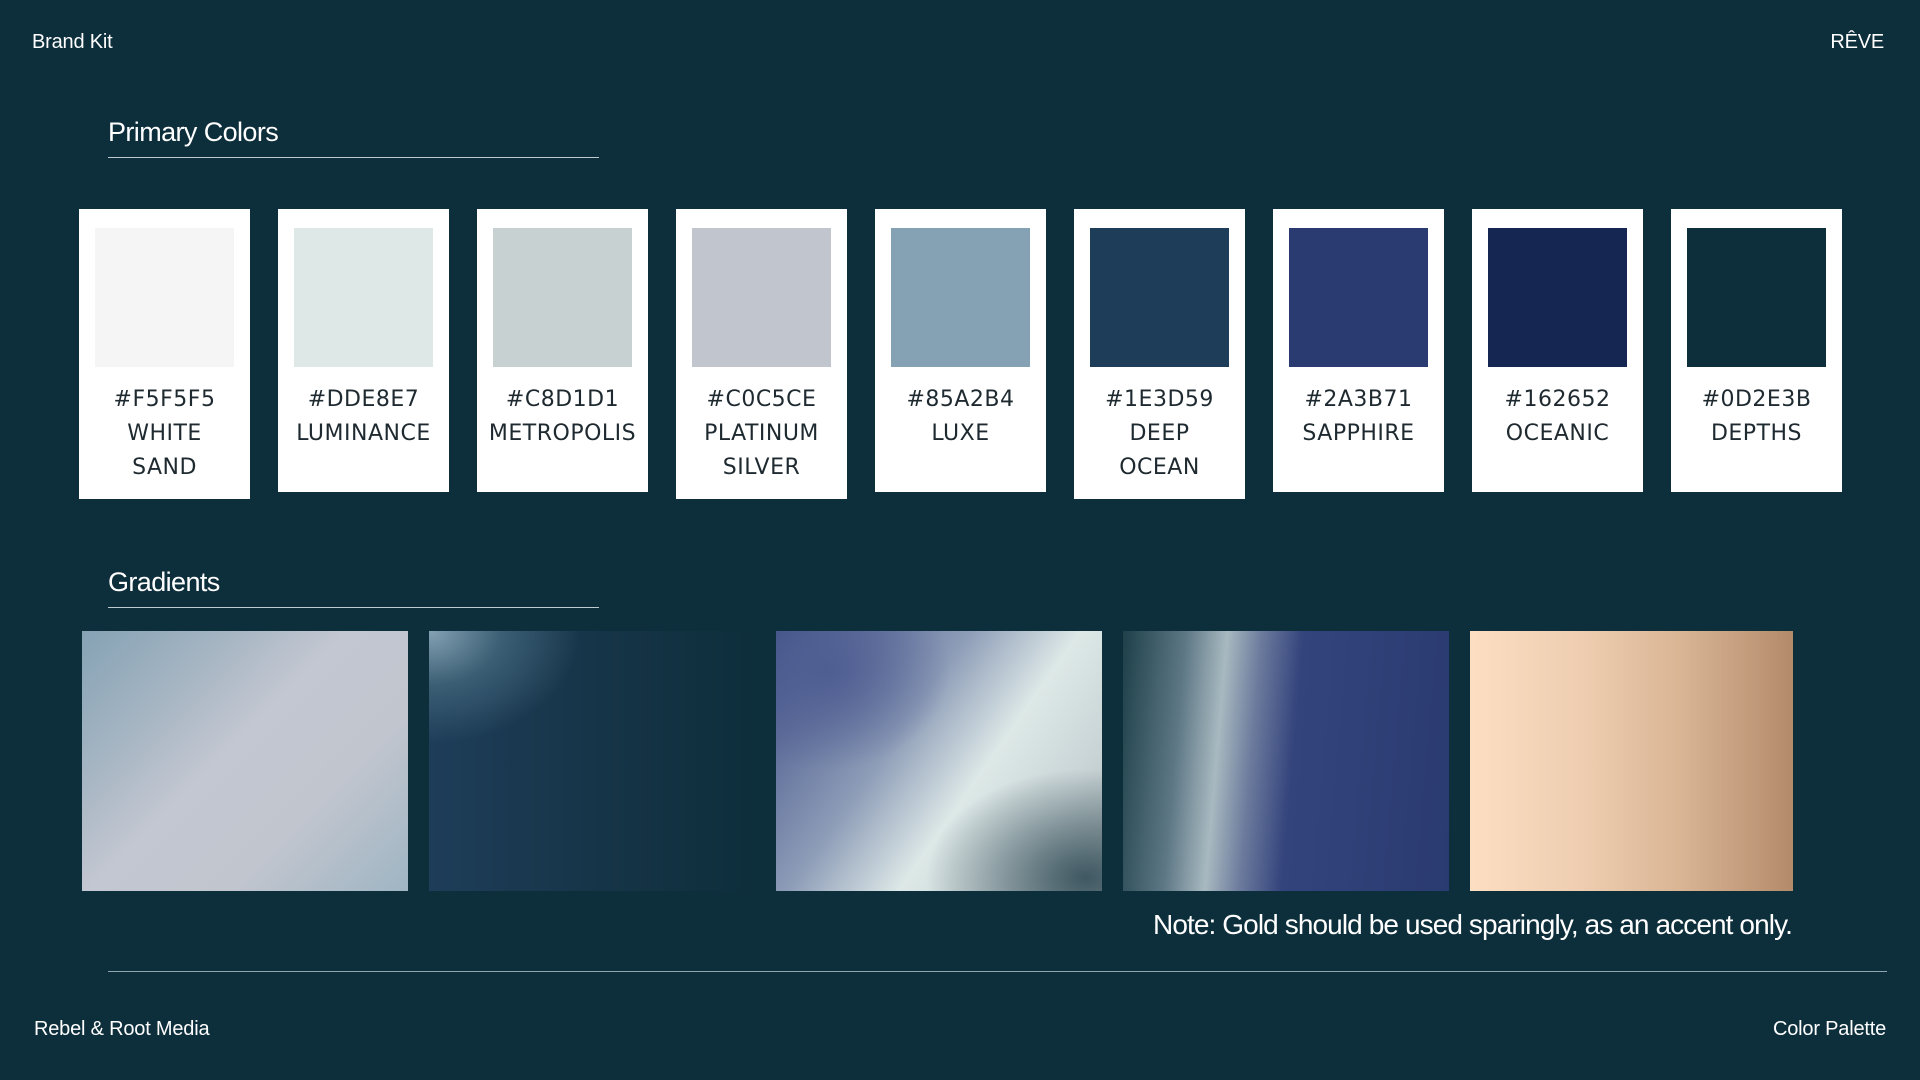 The image size is (1920, 1080). I want to click on swatch-card: #C8D1D1 METROPOLIS, so click(562, 350).